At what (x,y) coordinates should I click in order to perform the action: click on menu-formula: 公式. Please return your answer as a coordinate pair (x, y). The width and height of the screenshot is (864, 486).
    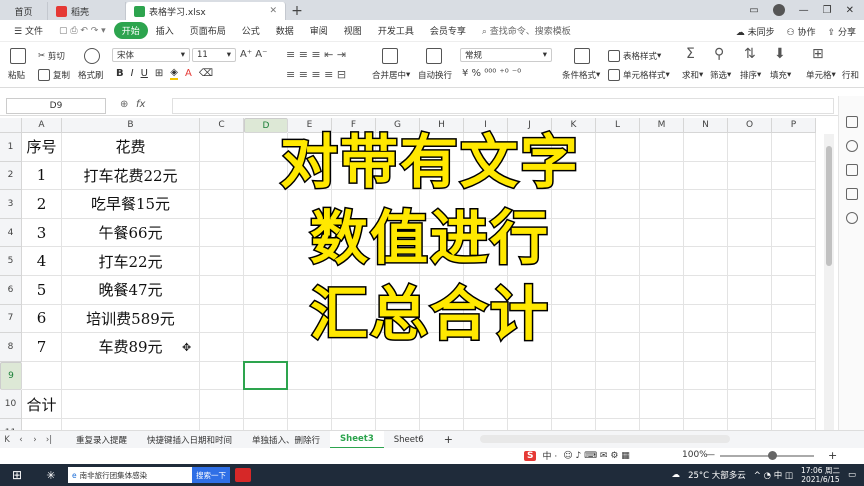
    Looking at the image, I should click on (251, 30).